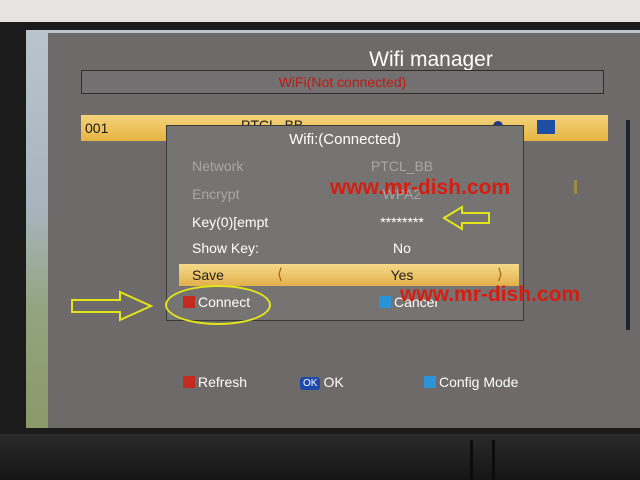 This screenshot has width=640, height=480. Describe the element at coordinates (345, 139) in the screenshot. I see `dialog-title: Wifi:(Connected)` at that location.